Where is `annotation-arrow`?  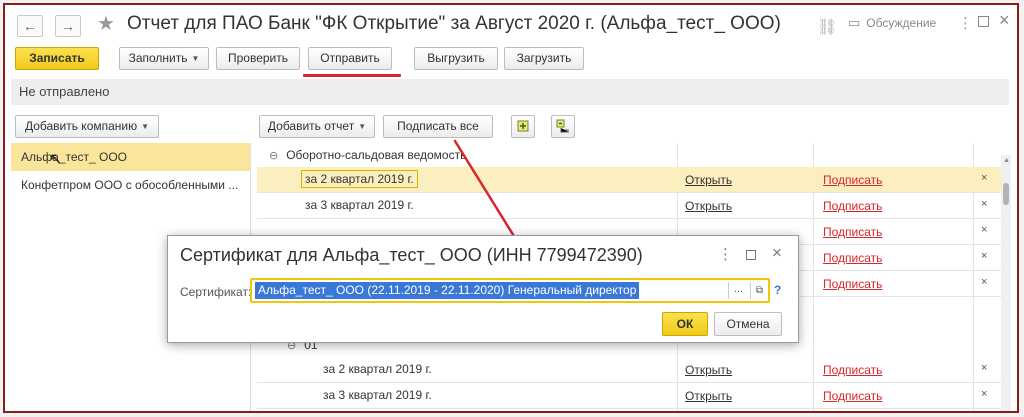
annotation-arrow is located at coordinates (486, 191).